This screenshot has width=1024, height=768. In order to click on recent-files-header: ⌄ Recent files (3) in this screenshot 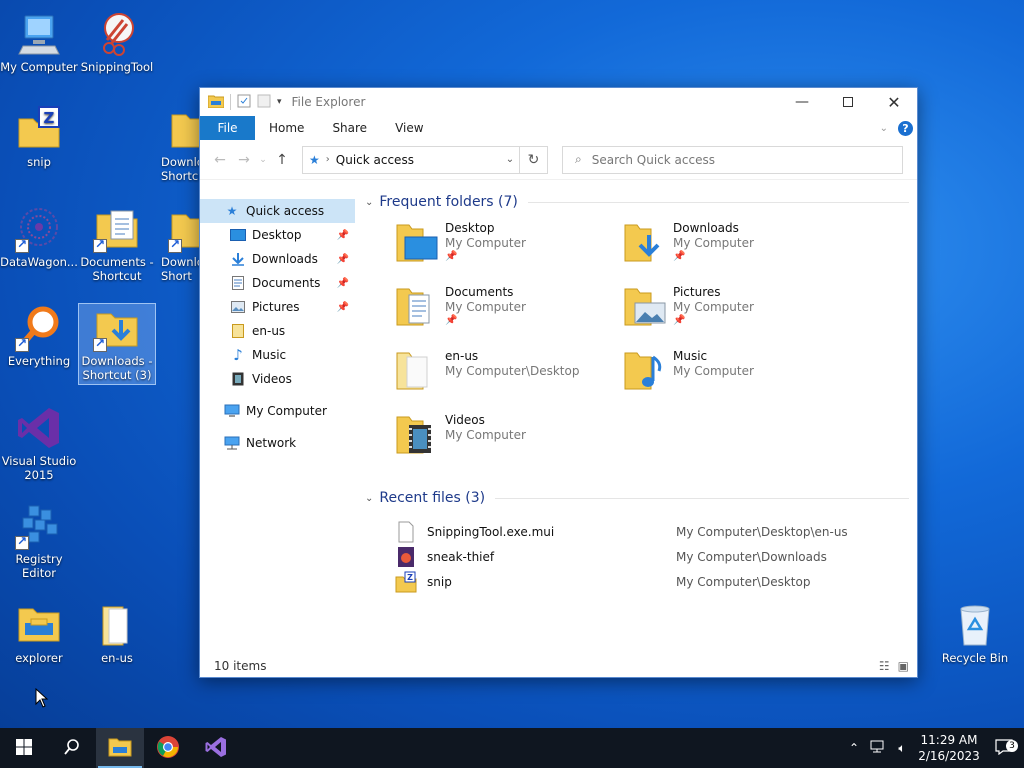, I will do `click(641, 498)`.